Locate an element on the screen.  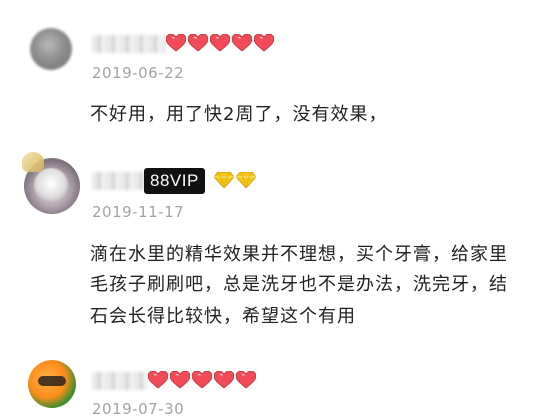
crown-icon is located at coordinates (33, 162).